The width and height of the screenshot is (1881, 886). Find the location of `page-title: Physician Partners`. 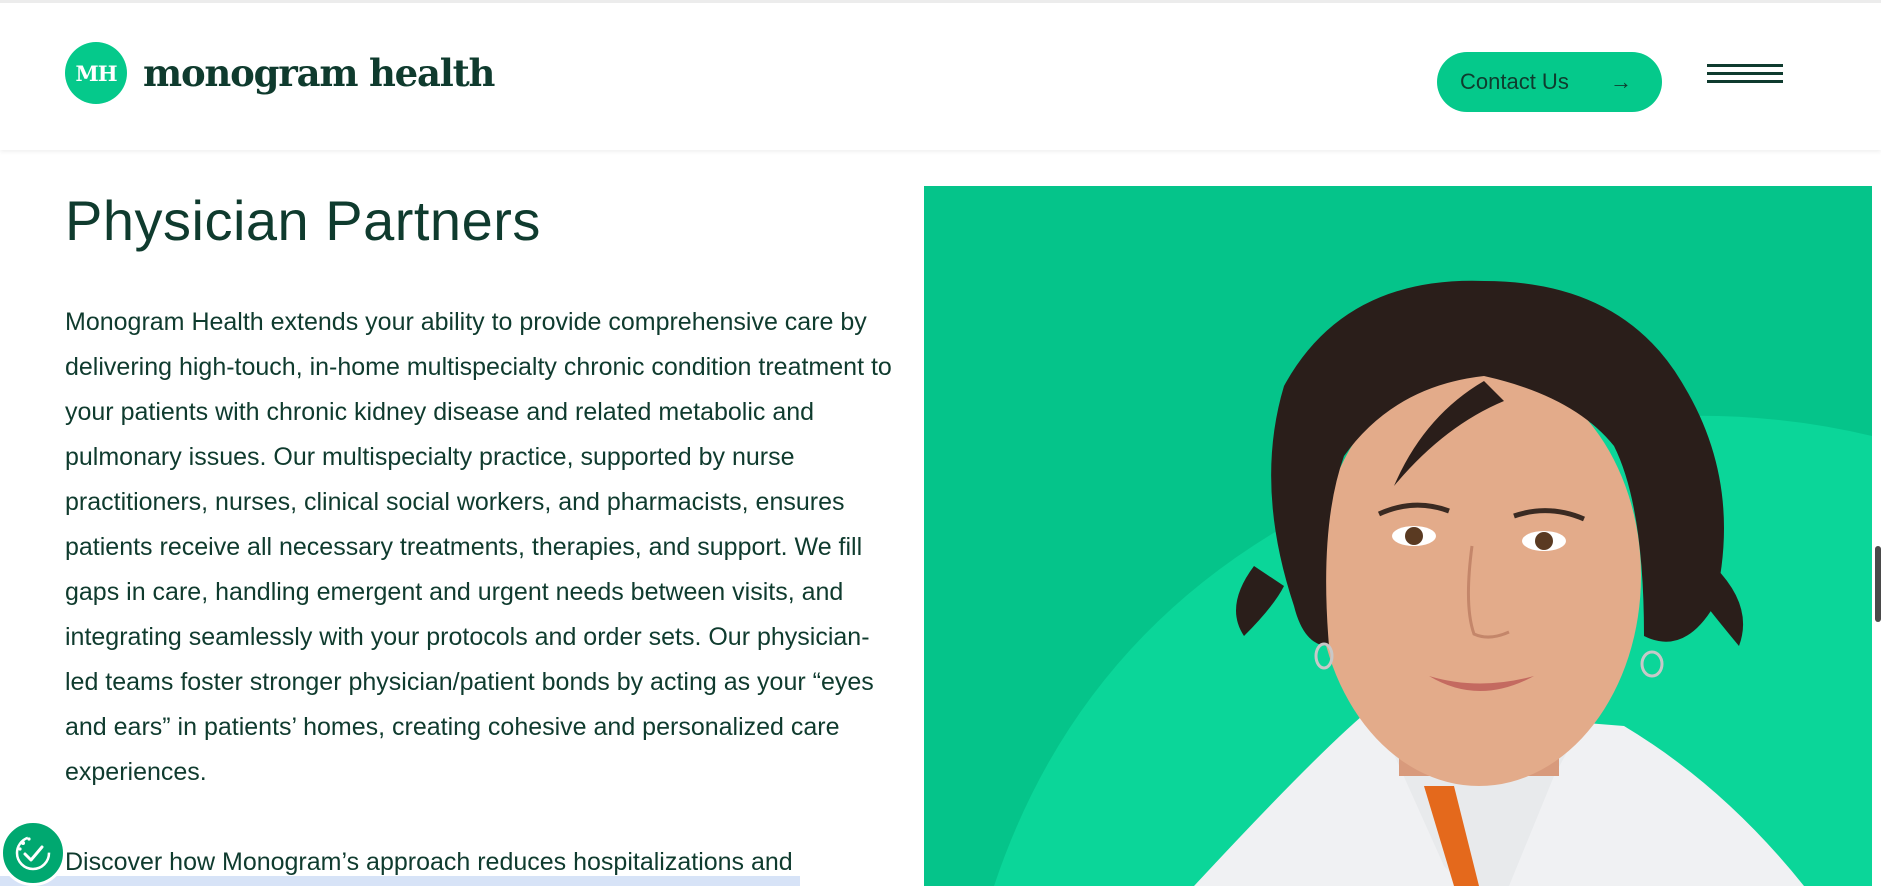

page-title: Physician Partners is located at coordinates (303, 220).